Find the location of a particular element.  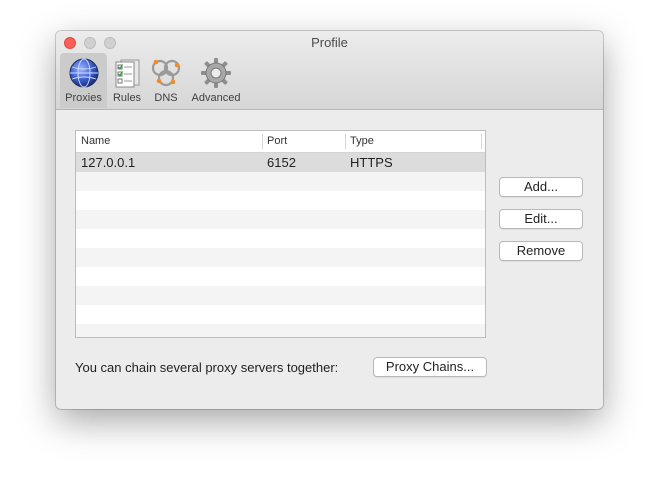

tab-advanced-label: Advanced is located at coordinates (216, 98).